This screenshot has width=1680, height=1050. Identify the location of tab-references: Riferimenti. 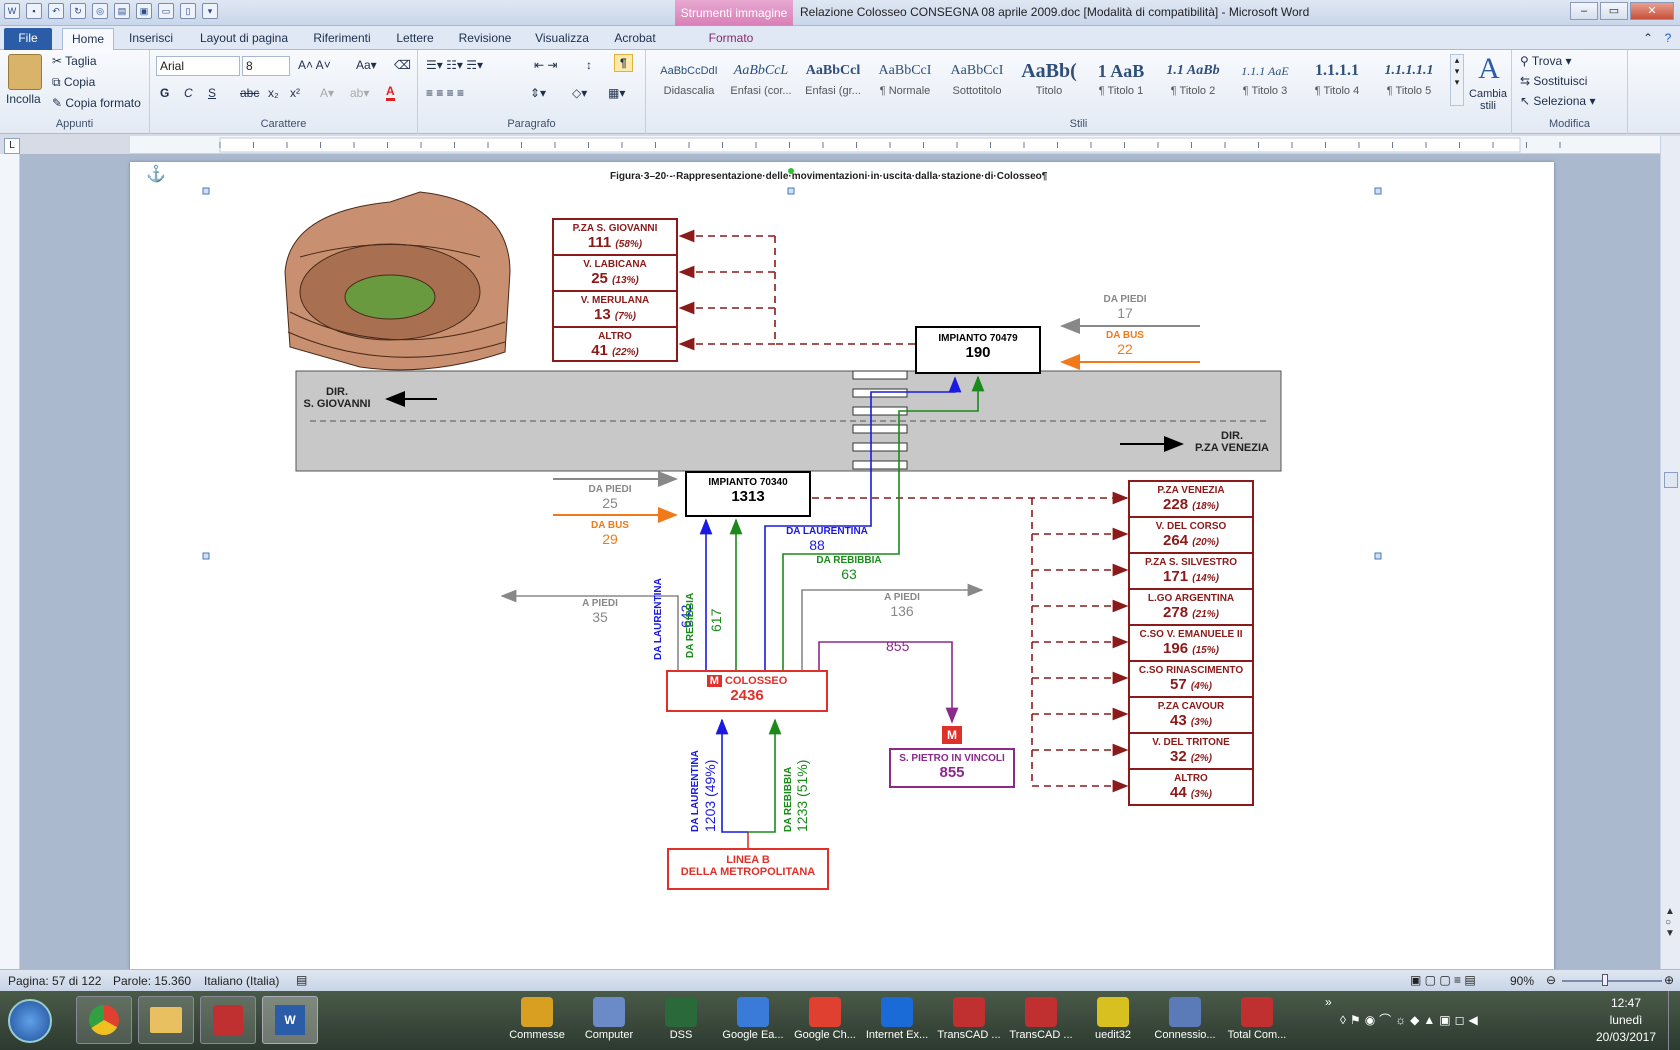
(342, 39).